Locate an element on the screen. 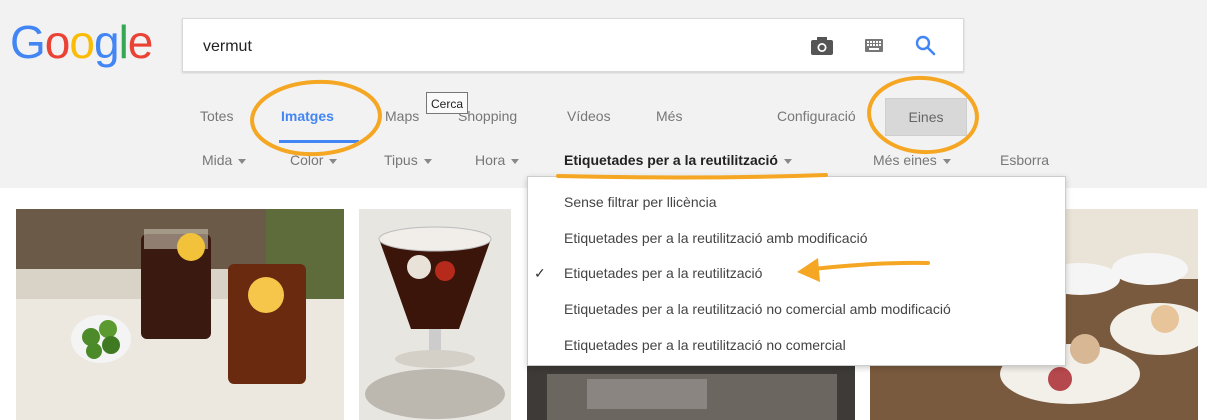  google-logo: Google is located at coordinates (82, 42).